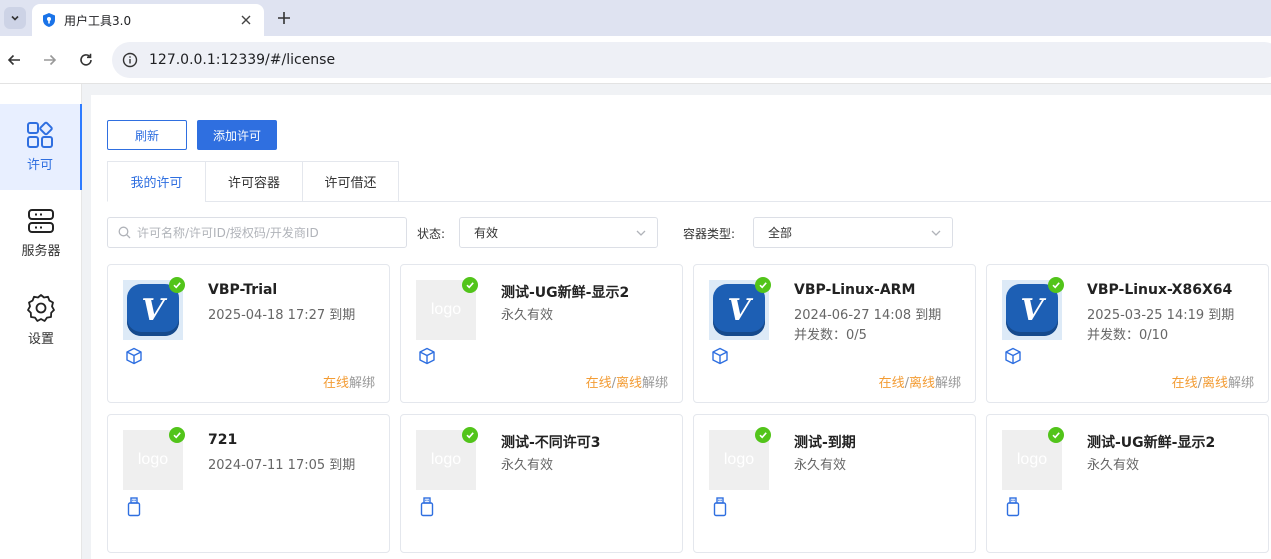  Describe the element at coordinates (14, 60) in the screenshot. I see `back-button` at that location.